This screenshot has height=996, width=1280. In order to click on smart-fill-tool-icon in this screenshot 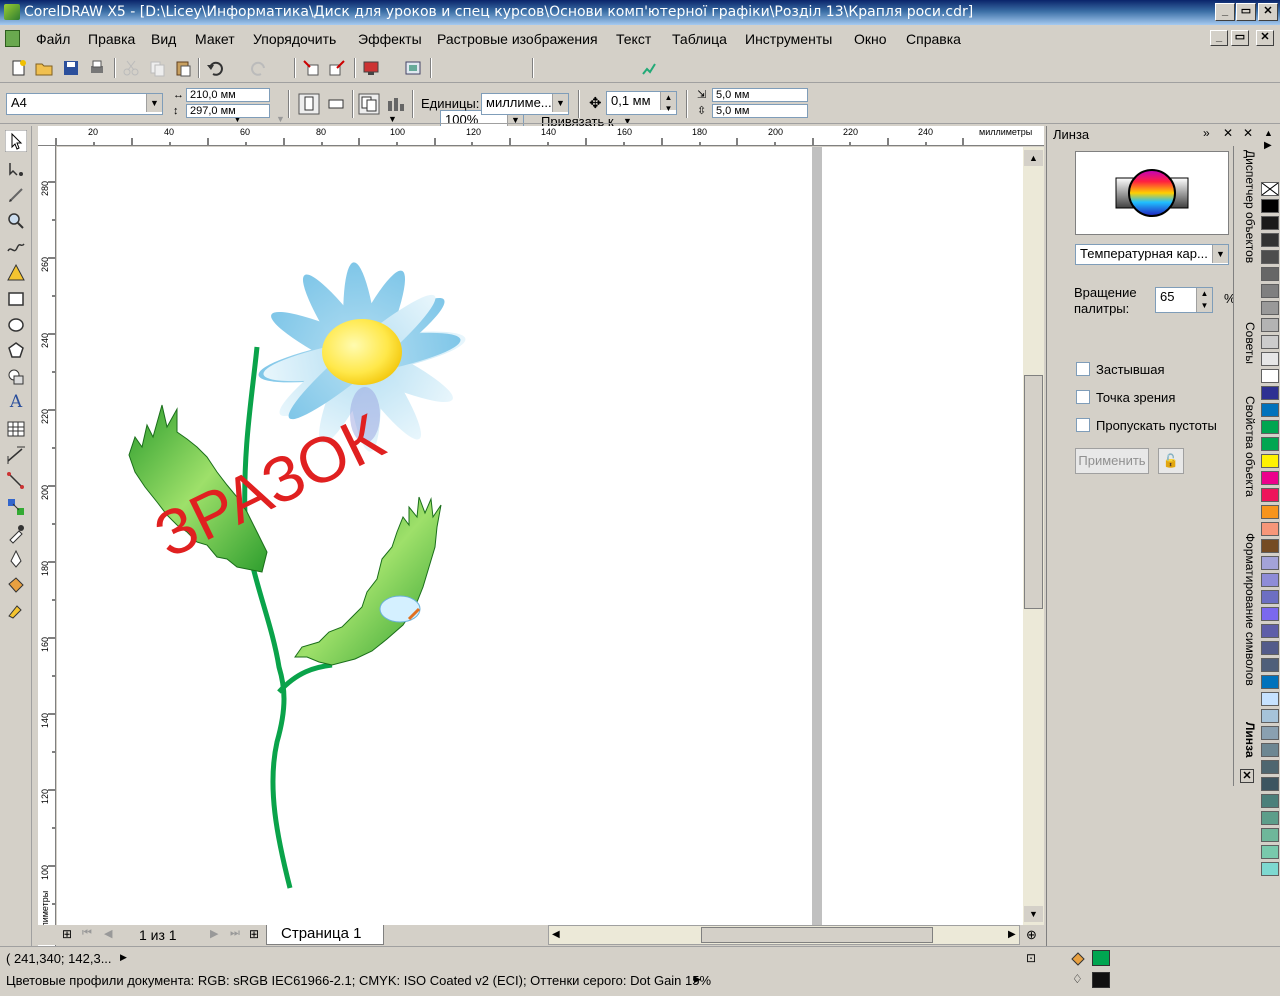, I will do `click(16, 273)`.